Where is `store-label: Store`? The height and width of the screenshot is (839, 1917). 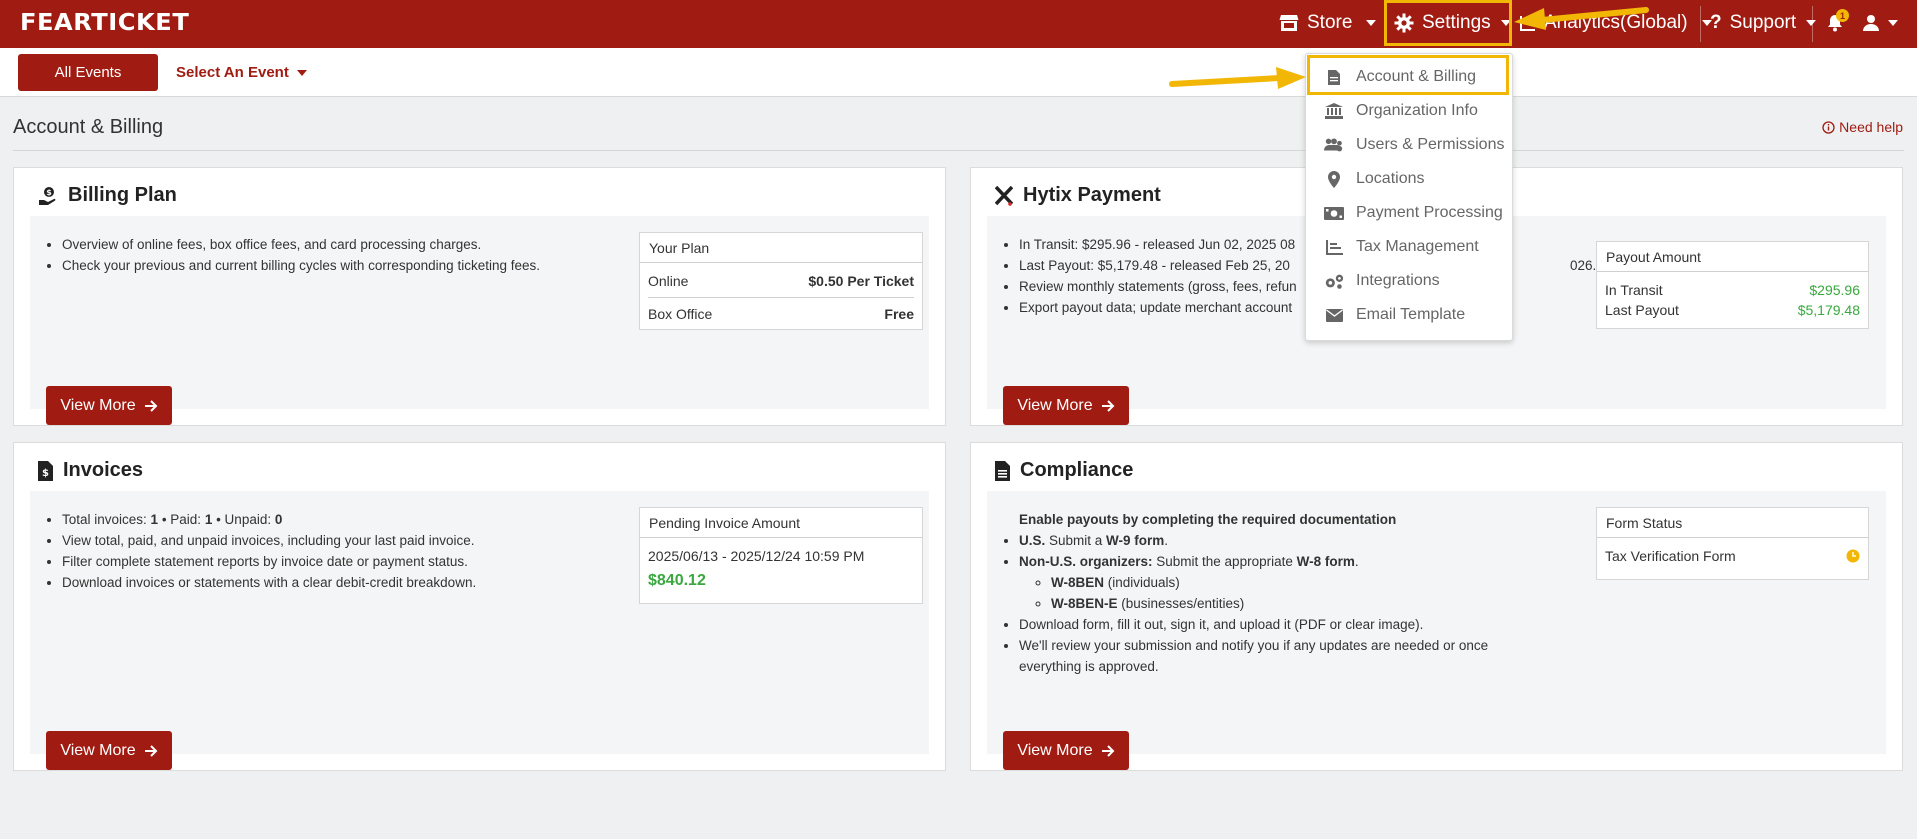
store-label: Store is located at coordinates (1330, 22).